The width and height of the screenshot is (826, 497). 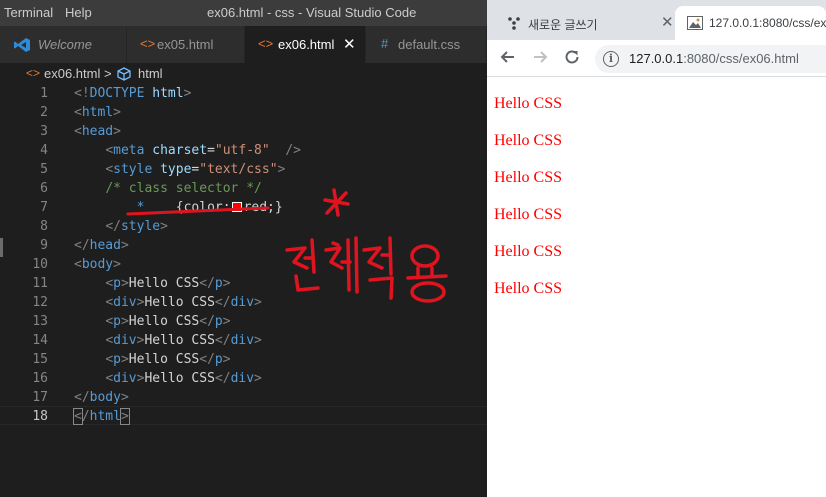 I want to click on handwritten-annotation, so click(x=287, y=245).